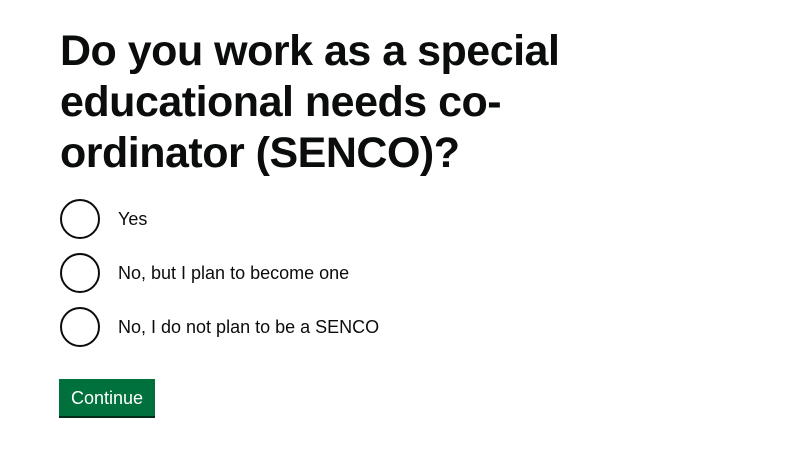 The height and width of the screenshot is (457, 802). Describe the element at coordinates (80, 273) in the screenshot. I see `radio-button-plan-to-become` at that location.